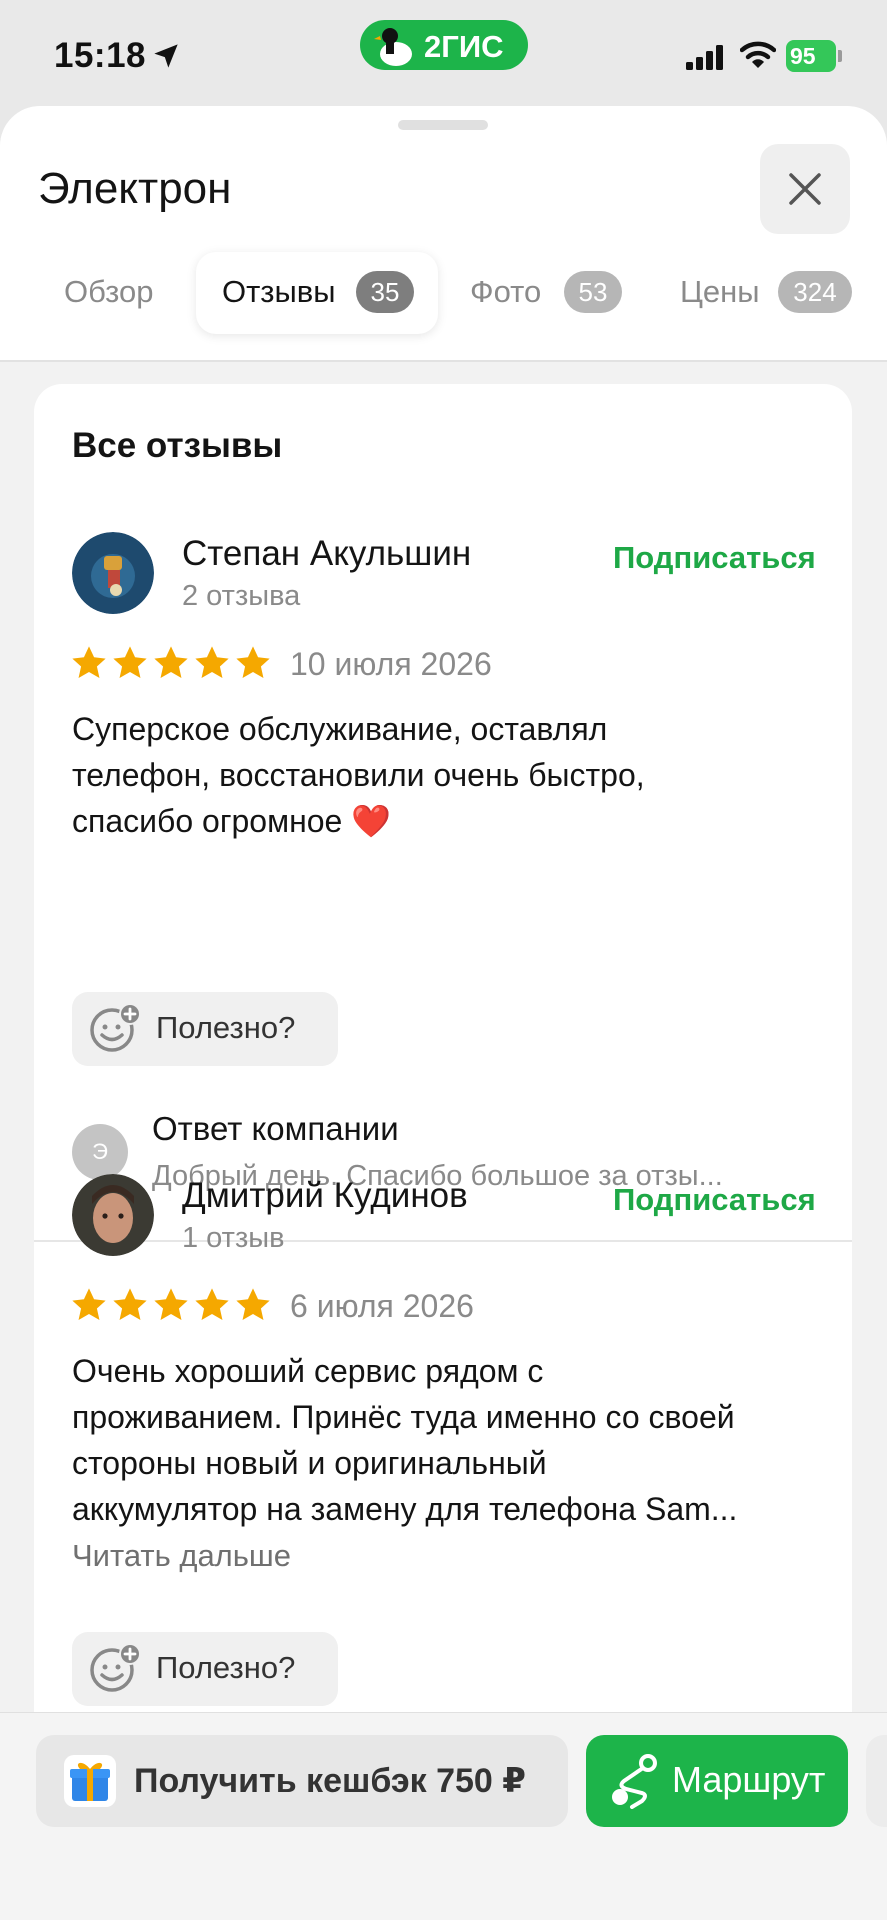  I want to click on tab-count-badge: 35, so click(385, 292).